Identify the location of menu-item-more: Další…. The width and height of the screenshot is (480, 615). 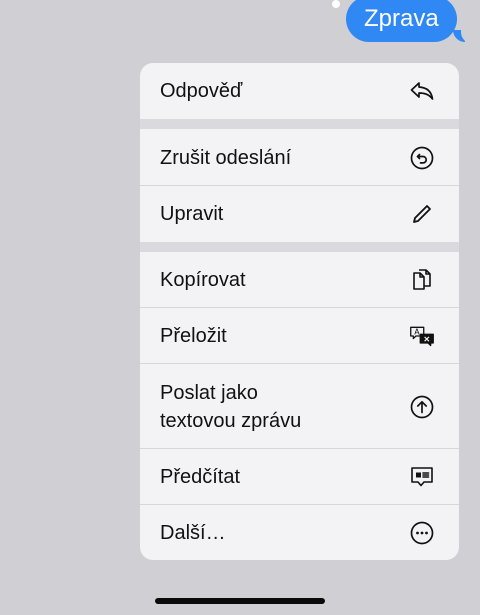
(299, 532).